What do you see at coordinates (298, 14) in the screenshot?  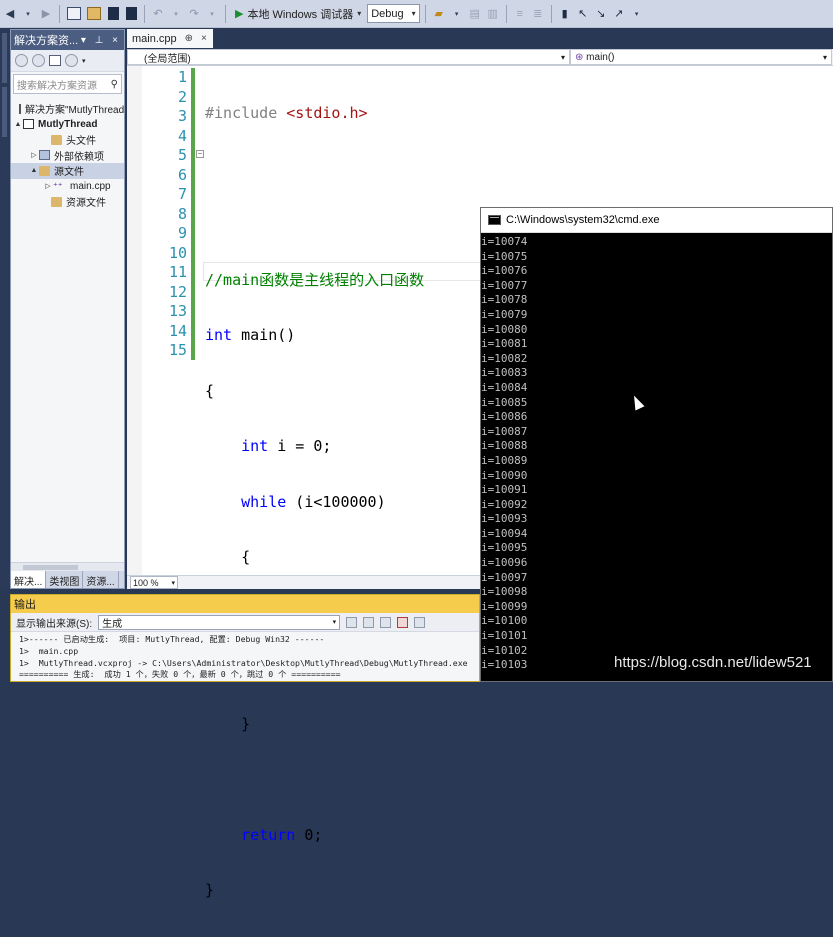 I see `start-debugging-button: ▶ 本地 Windows 调试器 ▾` at bounding box center [298, 14].